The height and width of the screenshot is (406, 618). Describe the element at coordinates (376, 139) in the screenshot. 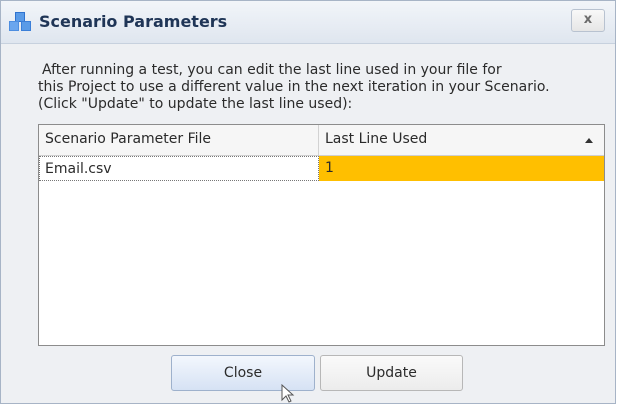

I see `column-header-last-line-used-label: Last Line Used` at that location.